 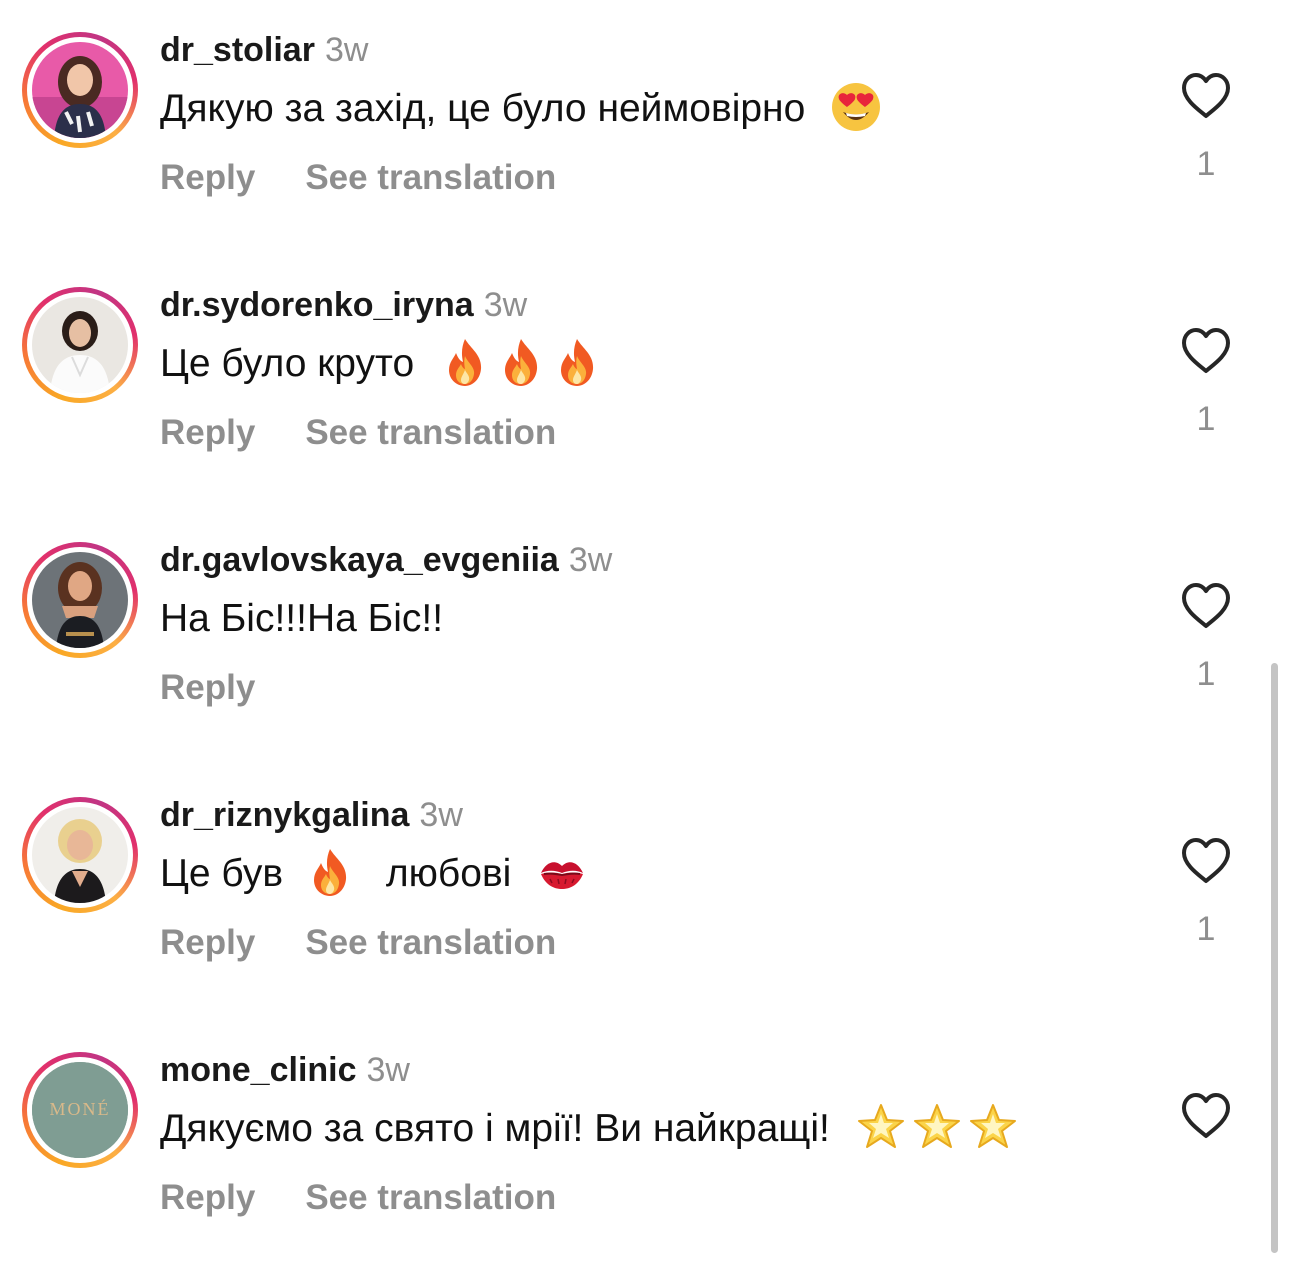 I want to click on comment-text-content: На Біс!!!На Біс!!, so click(x=302, y=618).